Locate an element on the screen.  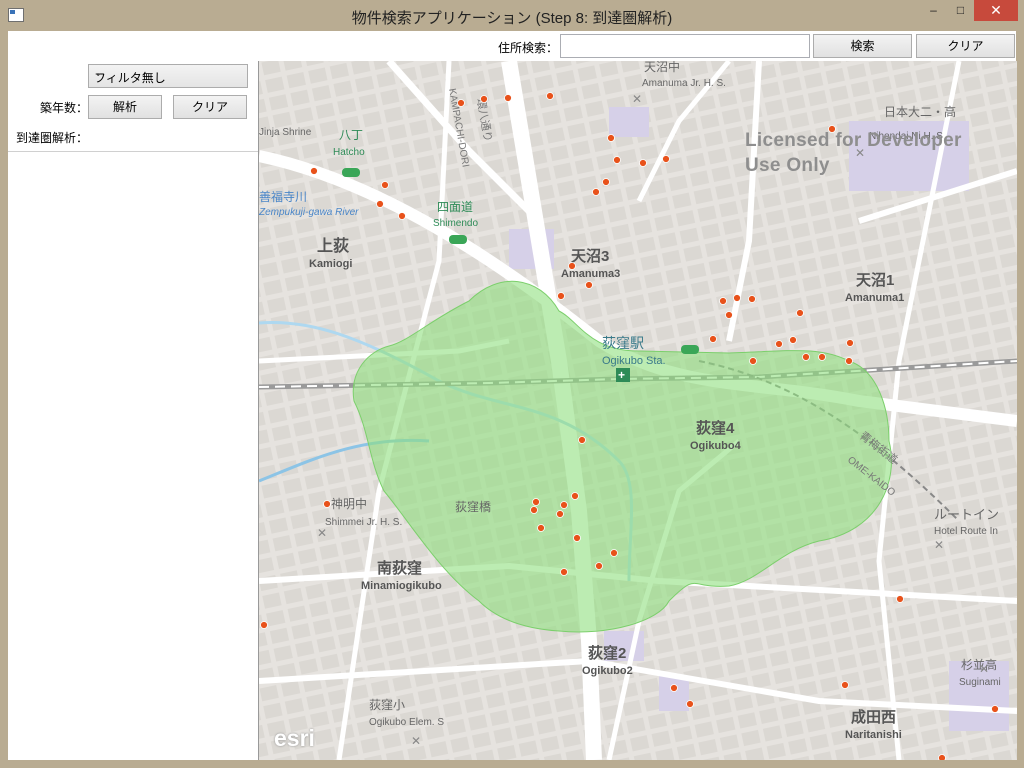
map-label: Amanuma3 is located at coordinates (590, 274).